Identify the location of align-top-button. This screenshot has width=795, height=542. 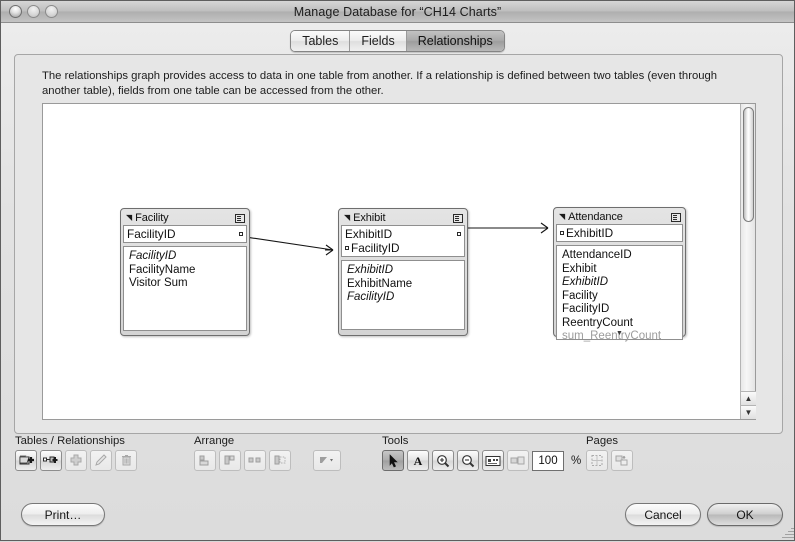
(230, 460).